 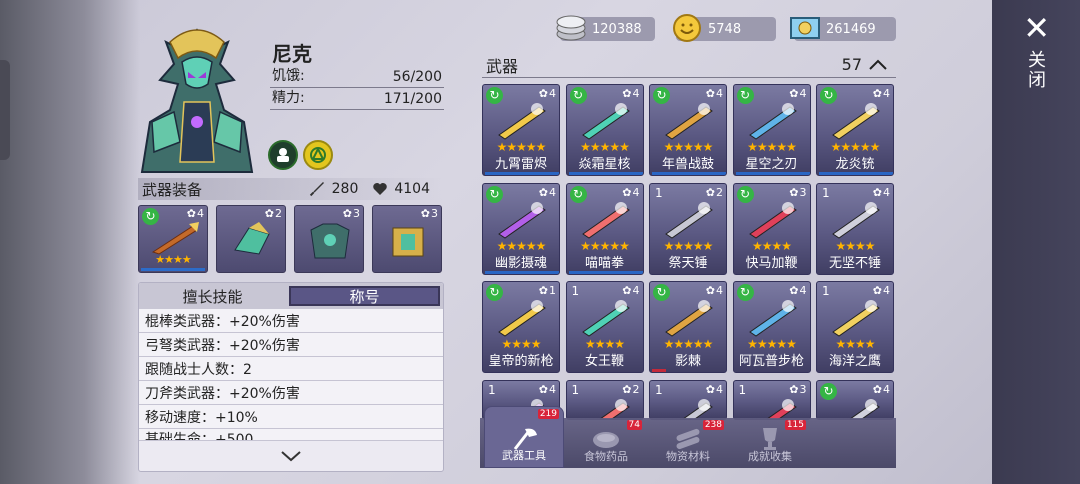 I want to click on weapon-card: 1 ✿ 4, so click(x=688, y=399).